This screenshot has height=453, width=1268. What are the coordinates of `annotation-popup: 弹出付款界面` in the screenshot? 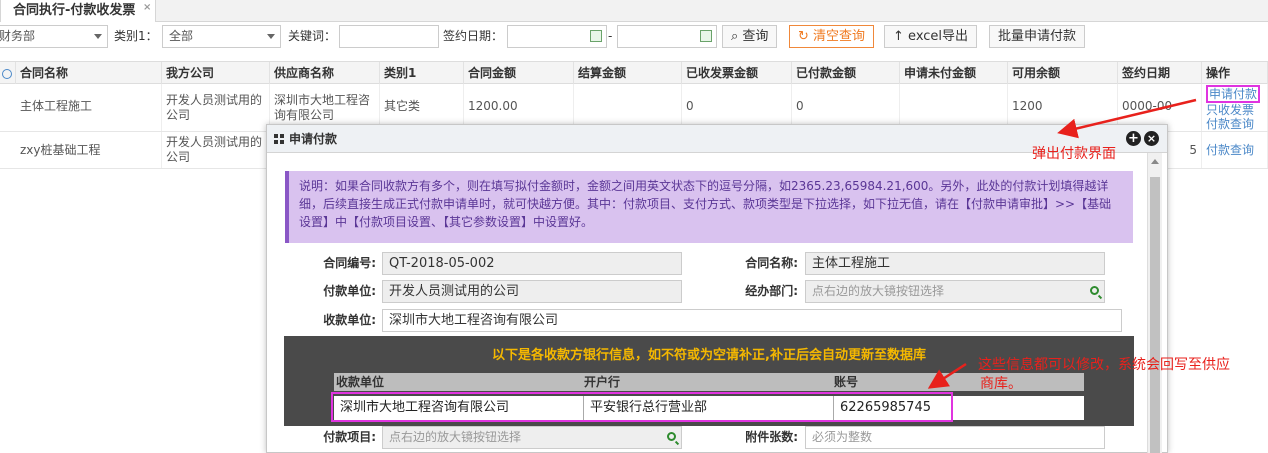 It's located at (1074, 154).